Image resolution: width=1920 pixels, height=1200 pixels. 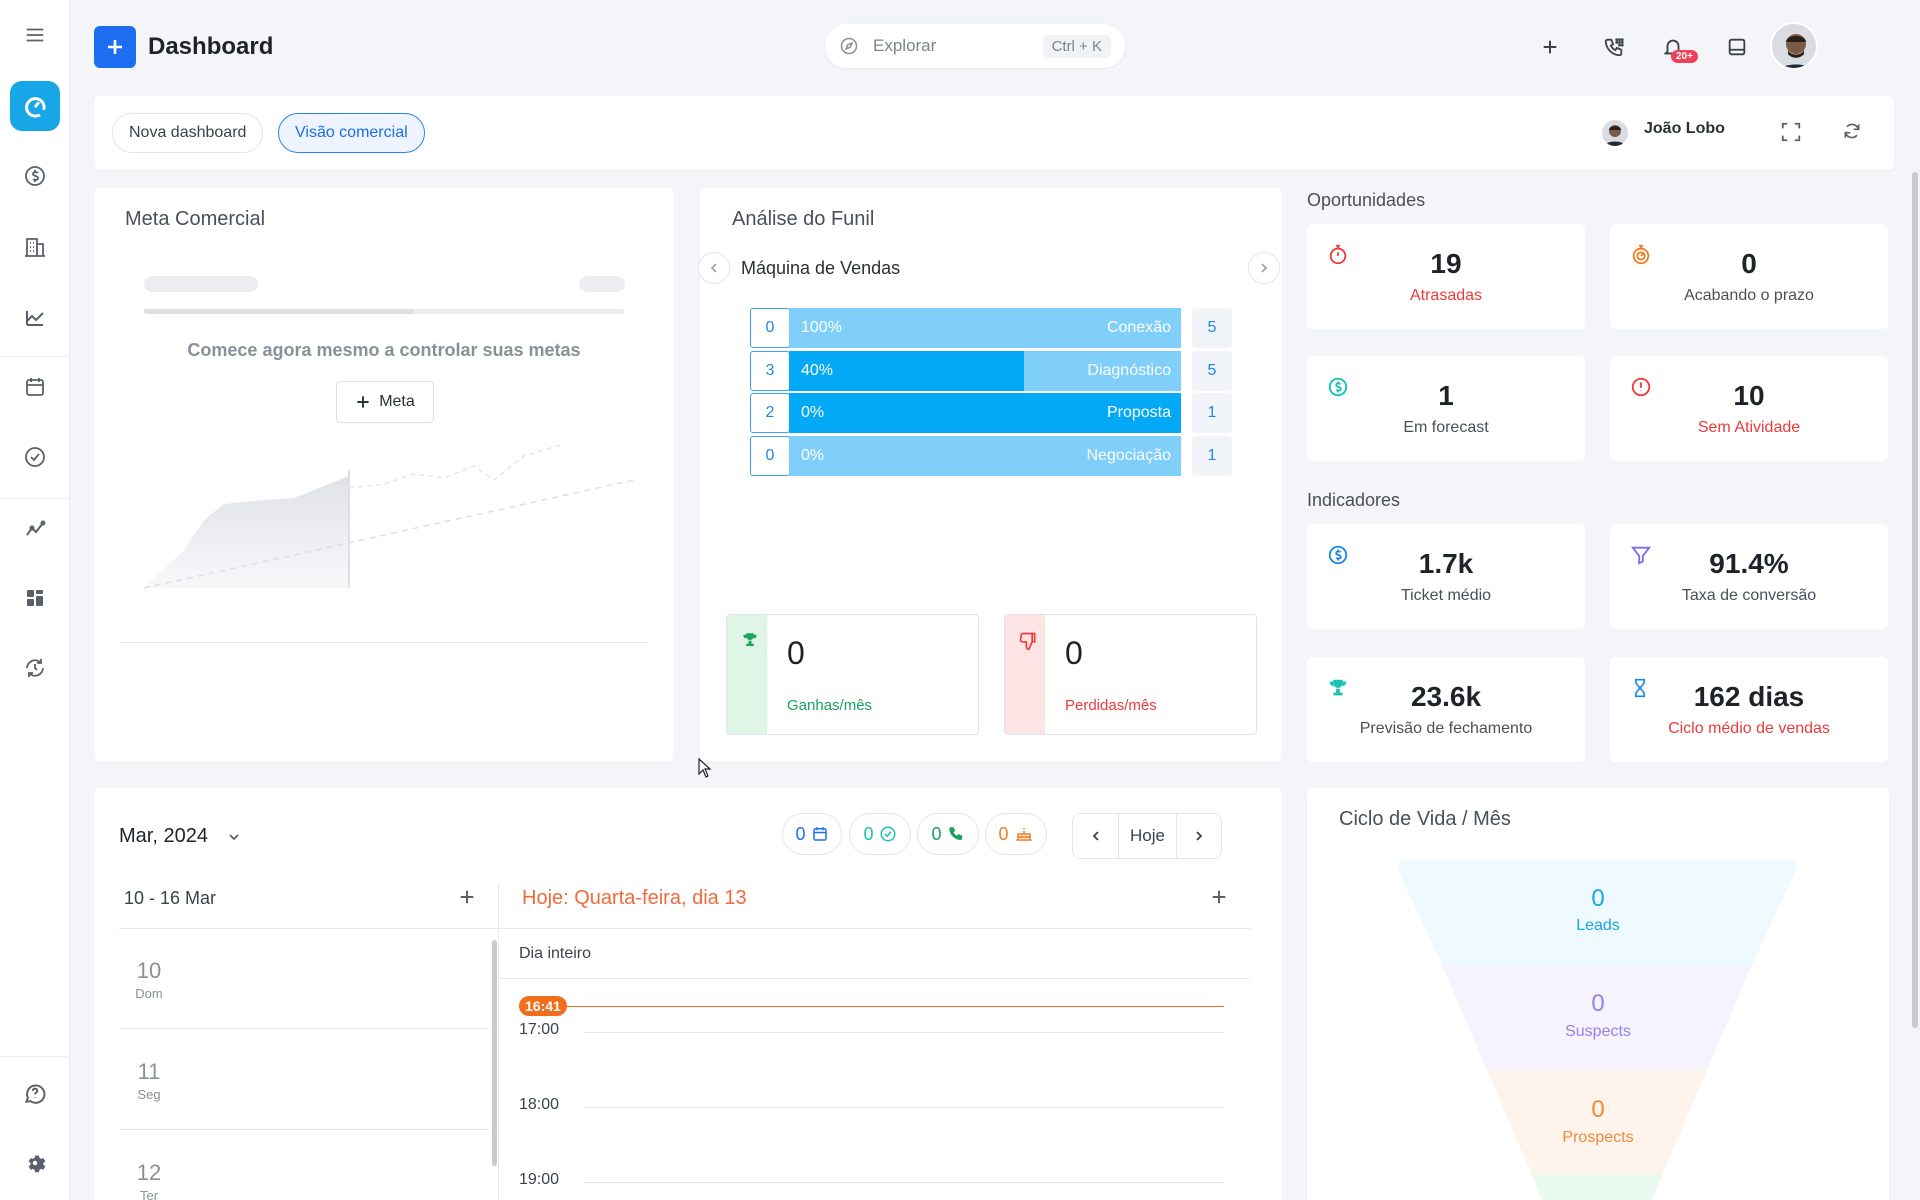 I want to click on sidebar-item-calendar, so click(x=35, y=387).